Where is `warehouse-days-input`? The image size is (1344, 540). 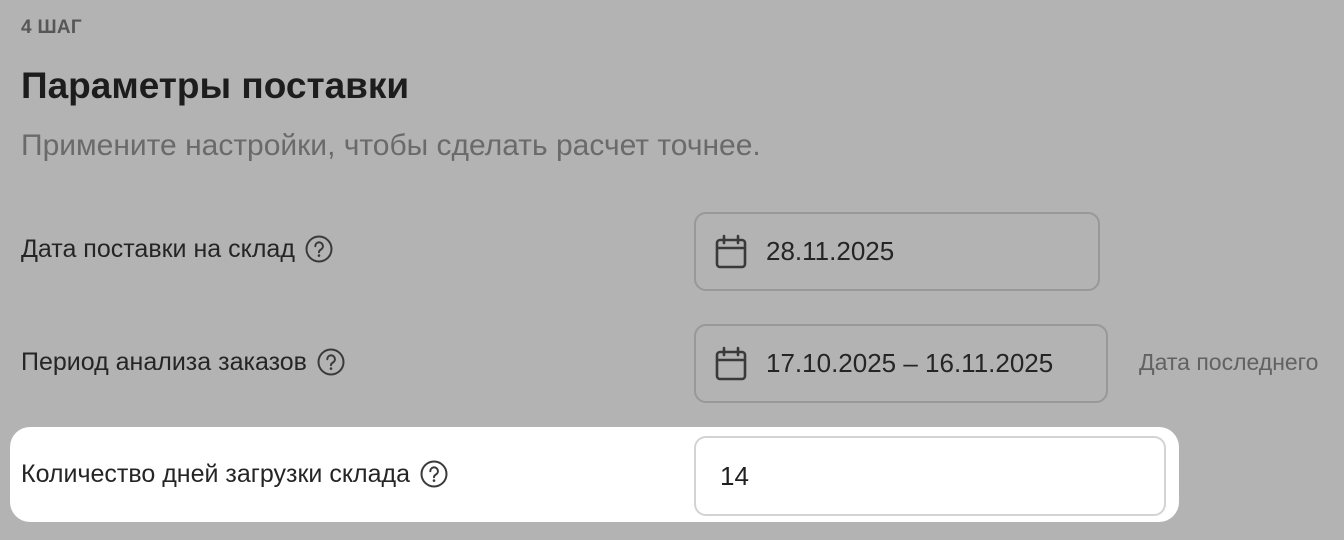 warehouse-days-input is located at coordinates (930, 476).